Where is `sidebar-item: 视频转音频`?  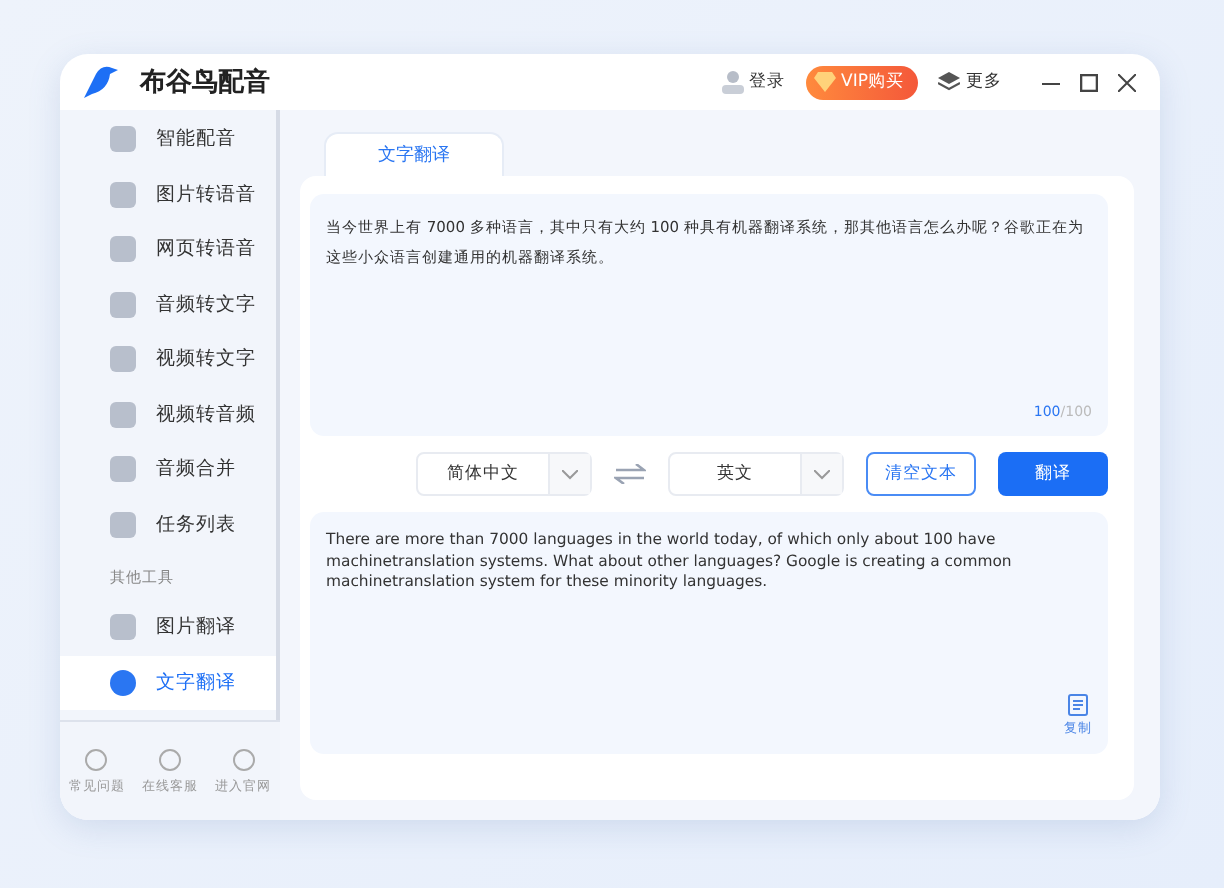
sidebar-item: 视频转音频 is located at coordinates (168, 414).